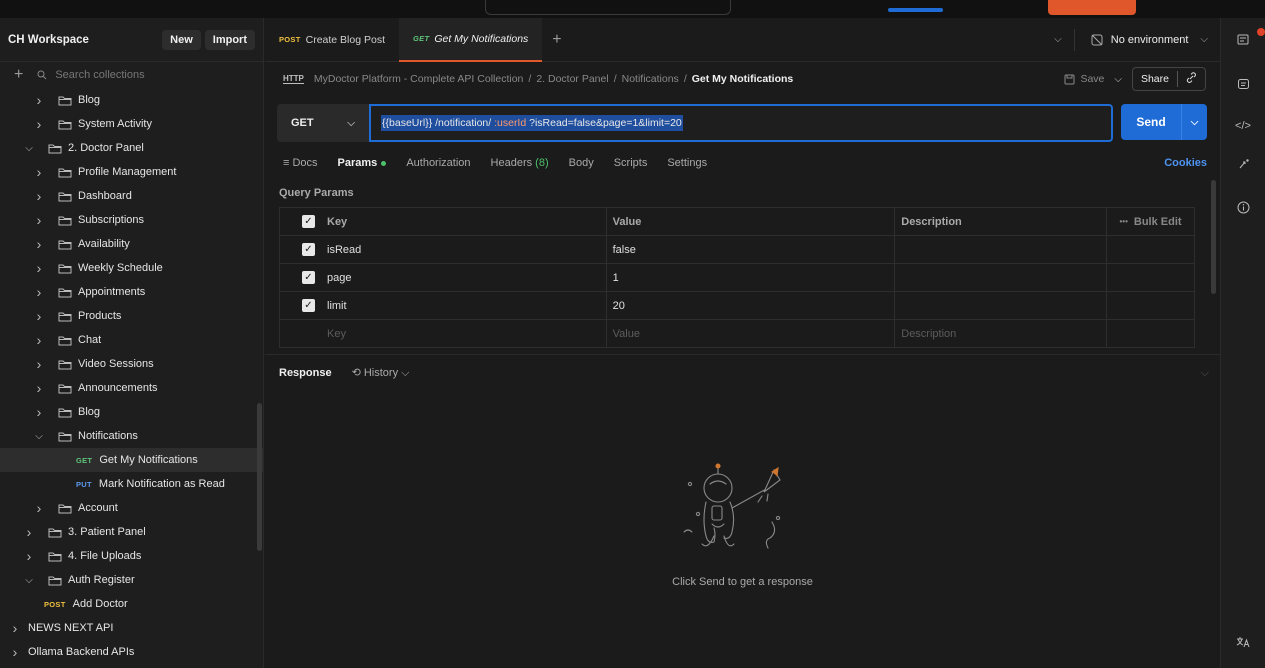  I want to click on new-value-field: Value, so click(750, 333).